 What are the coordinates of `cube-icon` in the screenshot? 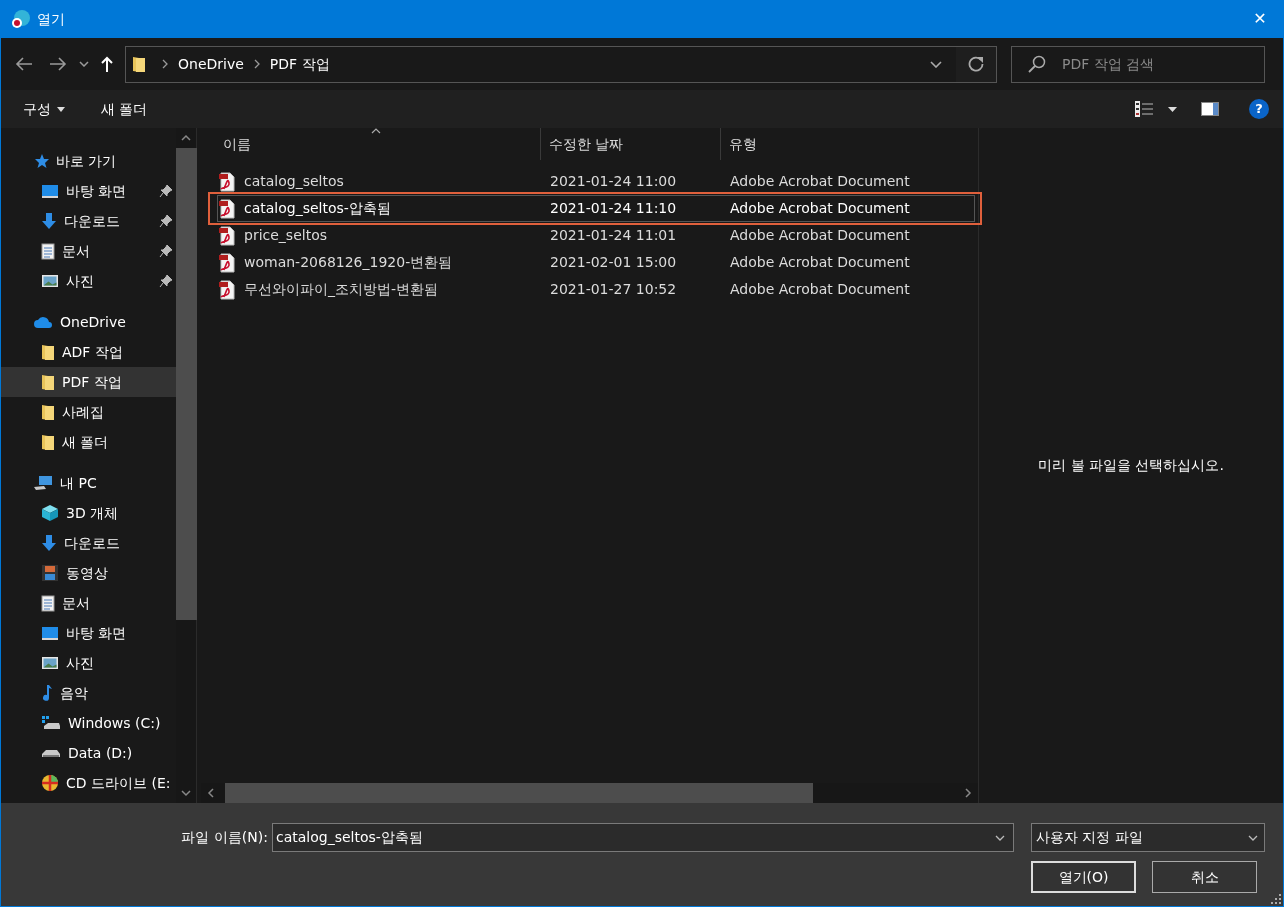 It's located at (50, 513).